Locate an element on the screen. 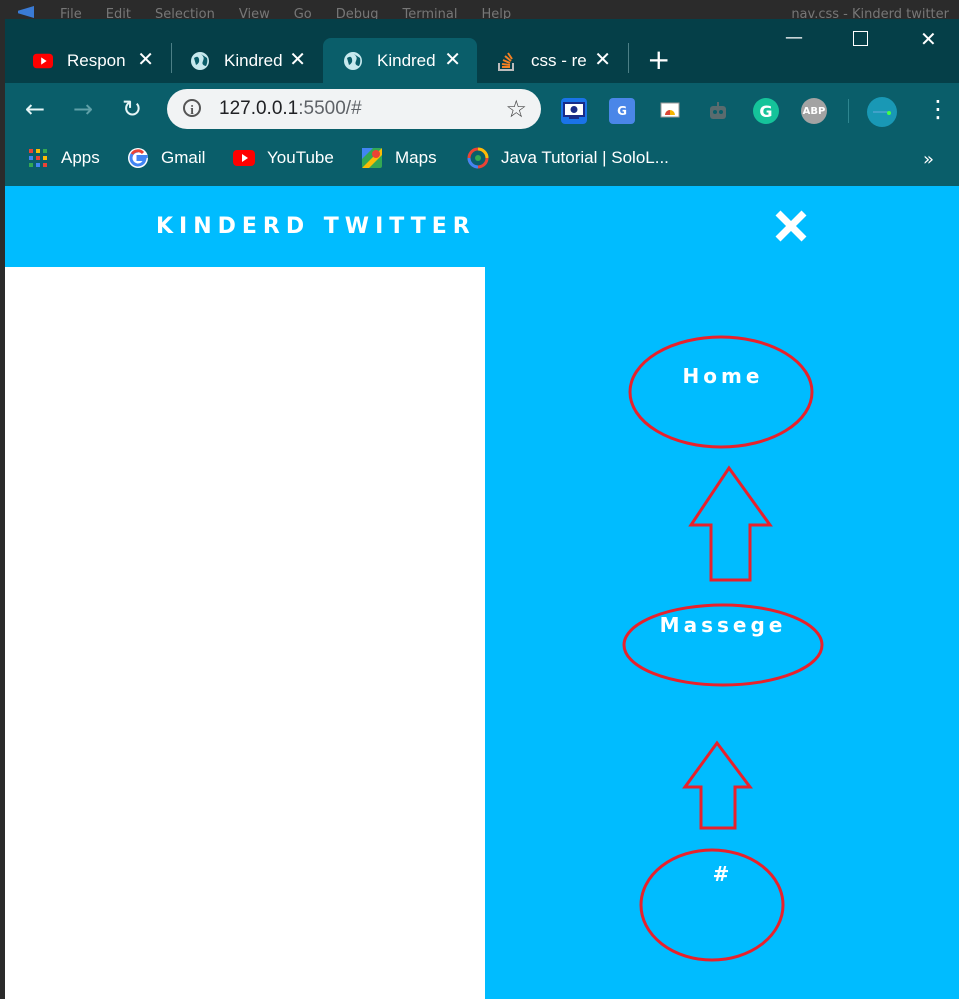  tab-title: Respon is located at coordinates (96, 60).